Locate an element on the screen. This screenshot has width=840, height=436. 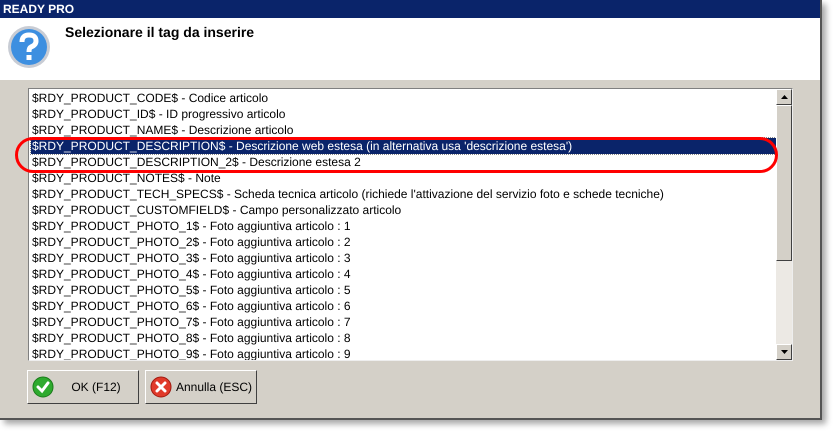
list-item: $RDY_PRODUCT_PHOTO_4$ - Foto aggiuntiva articolo : 4 is located at coordinates (403, 274).